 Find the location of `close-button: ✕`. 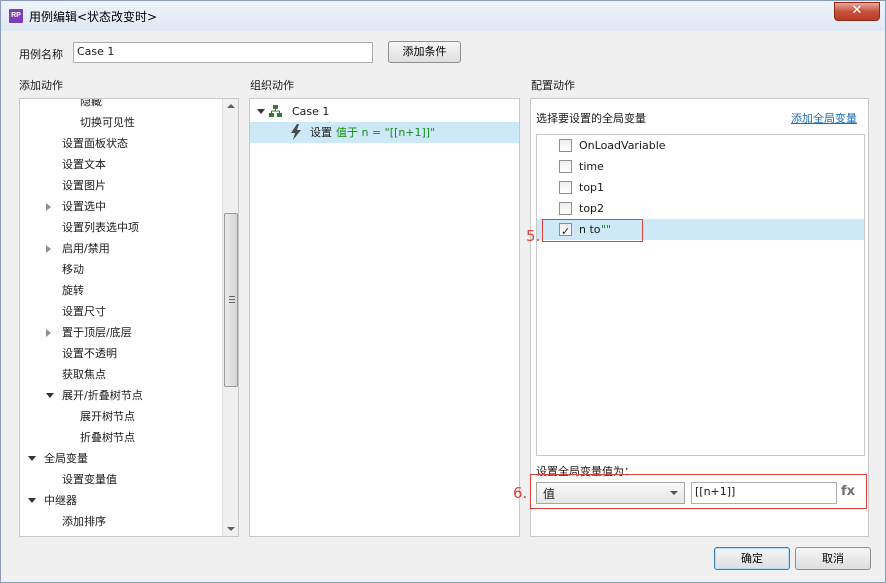

close-button: ✕ is located at coordinates (857, 11).